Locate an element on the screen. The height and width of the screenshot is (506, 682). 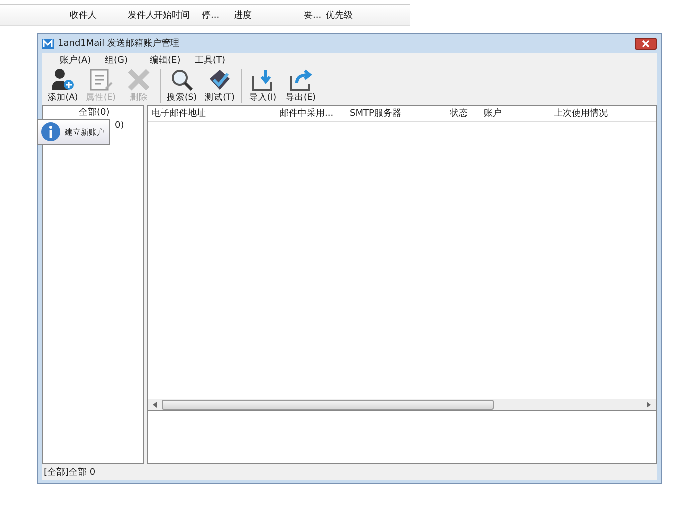
mail-logo-icon is located at coordinates (48, 44).